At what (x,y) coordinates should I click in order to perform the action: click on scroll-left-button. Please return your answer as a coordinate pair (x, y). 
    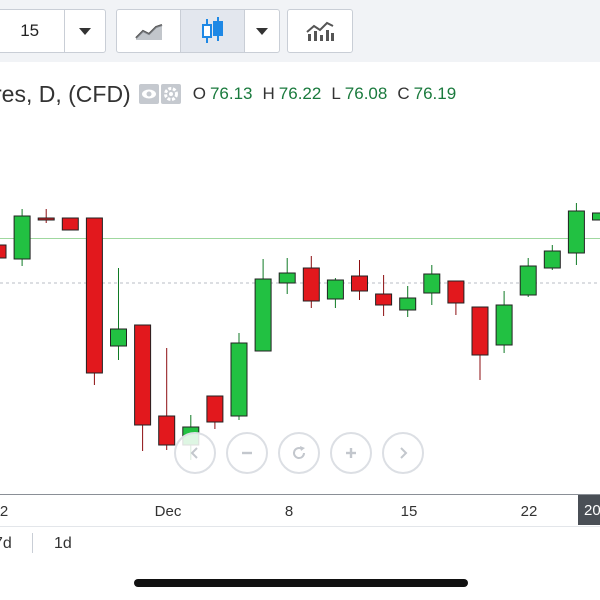
    Looking at the image, I should click on (195, 453).